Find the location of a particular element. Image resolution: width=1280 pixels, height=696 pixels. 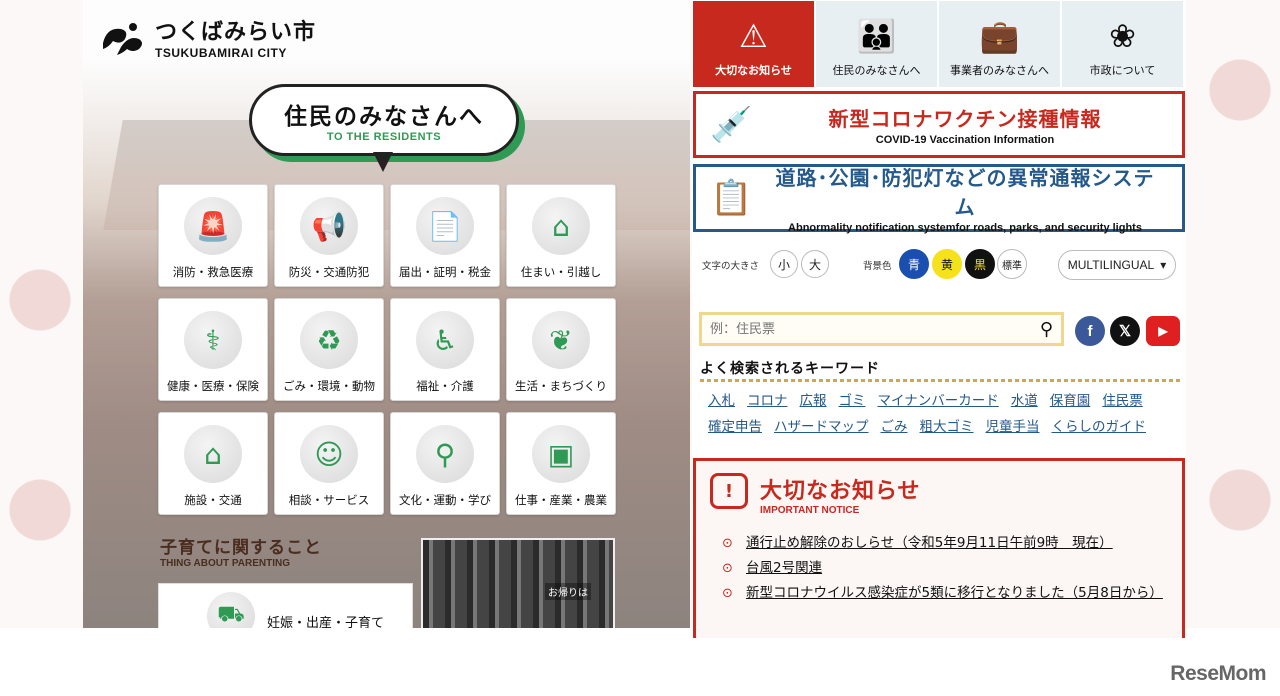

wheelchair-icon: ♿ is located at coordinates (445, 340).